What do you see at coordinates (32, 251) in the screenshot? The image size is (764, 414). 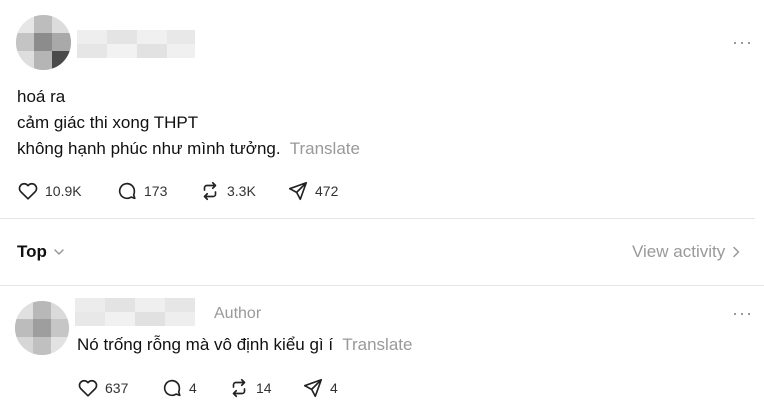 I see `sort-label: Top` at bounding box center [32, 251].